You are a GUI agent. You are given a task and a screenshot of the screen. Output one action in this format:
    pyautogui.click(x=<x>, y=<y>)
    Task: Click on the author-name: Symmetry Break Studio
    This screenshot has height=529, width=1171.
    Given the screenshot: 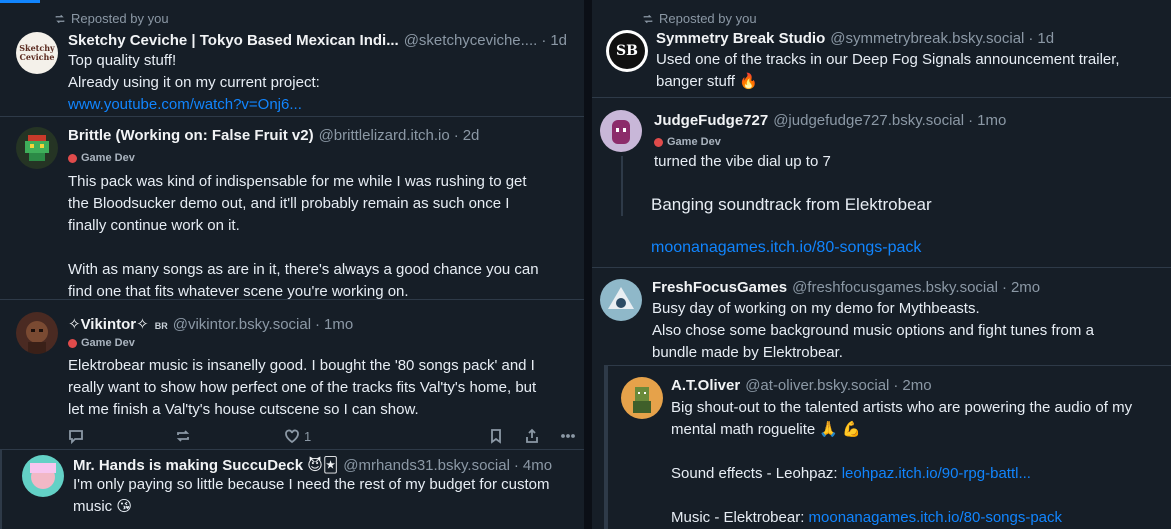 What is the action you would take?
    pyautogui.click(x=740, y=38)
    